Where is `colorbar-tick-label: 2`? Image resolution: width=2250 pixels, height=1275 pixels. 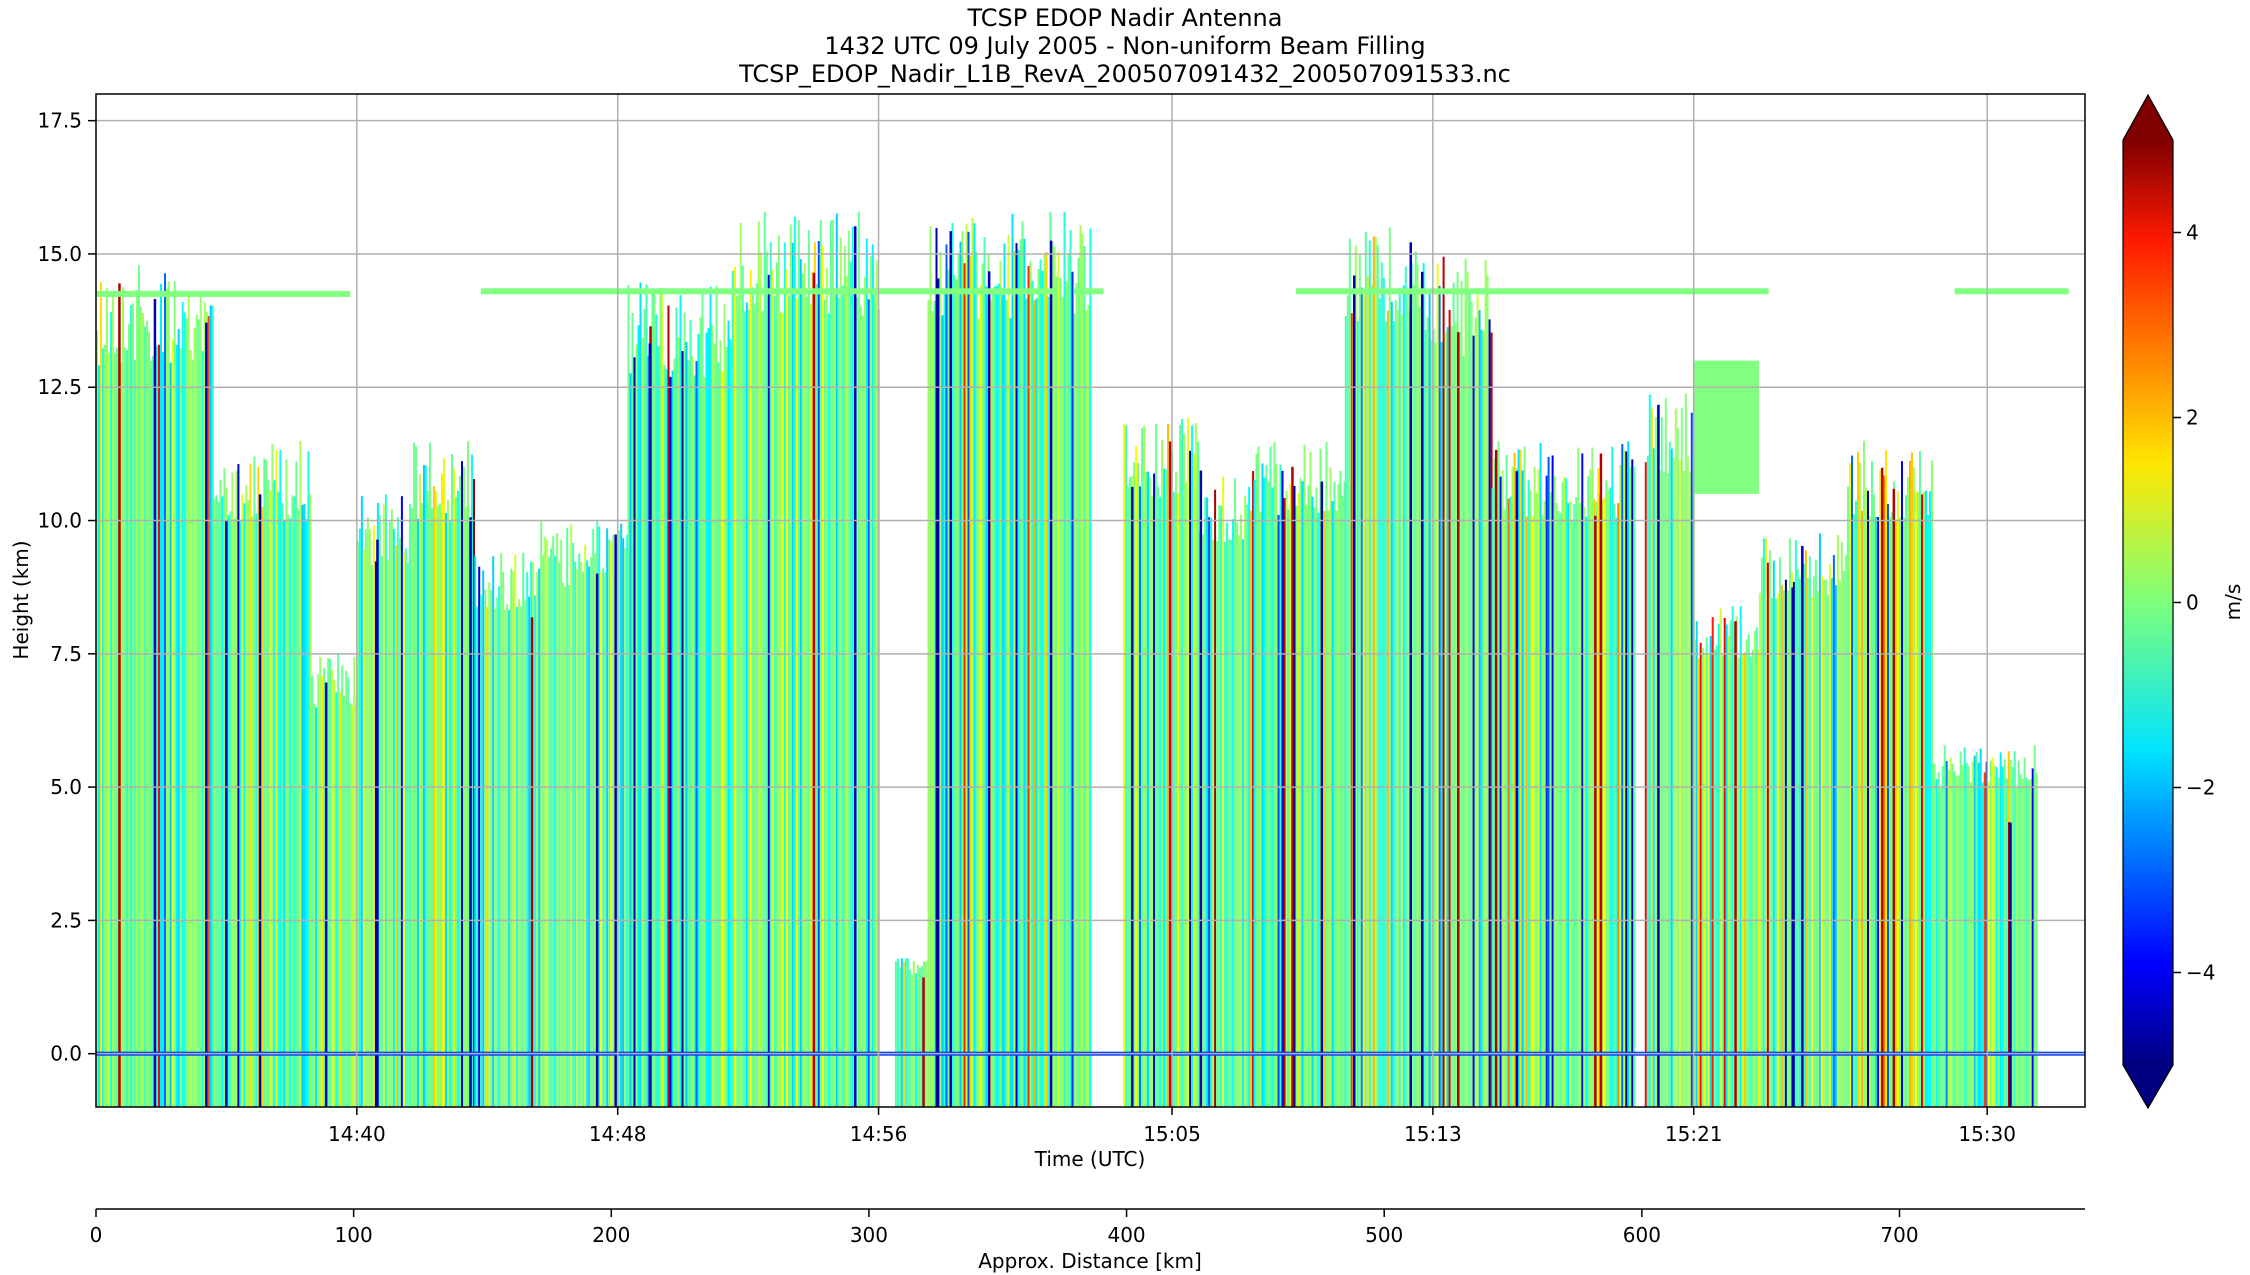 colorbar-tick-label: 2 is located at coordinates (2192, 418).